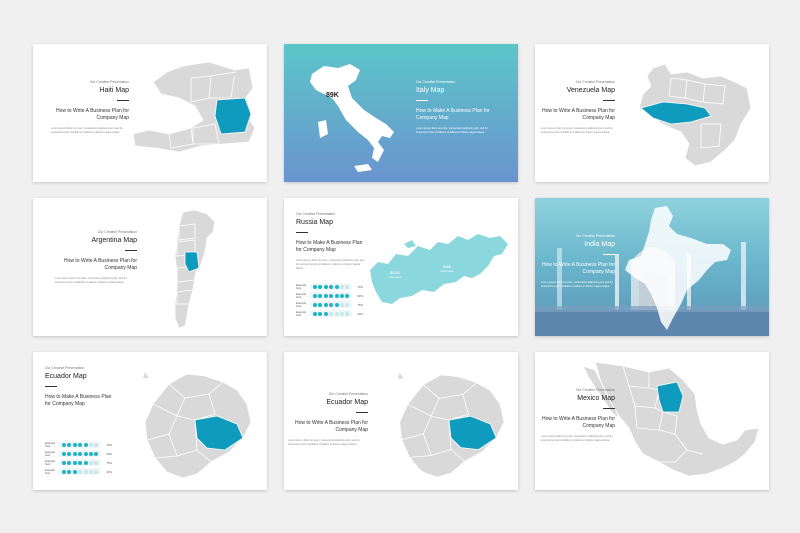 This screenshot has height=533, width=800. Describe the element at coordinates (193, 425) in the screenshot. I see `ecuador-map` at that location.